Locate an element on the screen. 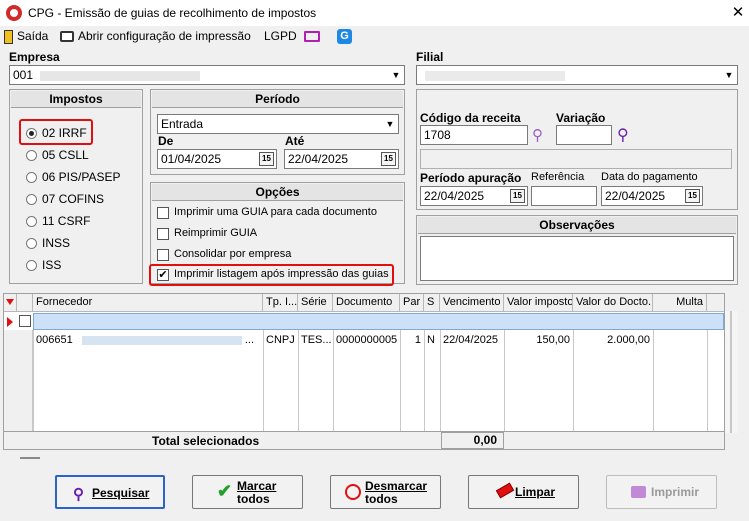 Image resolution: width=749 pixels, height=521 pixels. periodo-title: Período is located at coordinates (277, 99).